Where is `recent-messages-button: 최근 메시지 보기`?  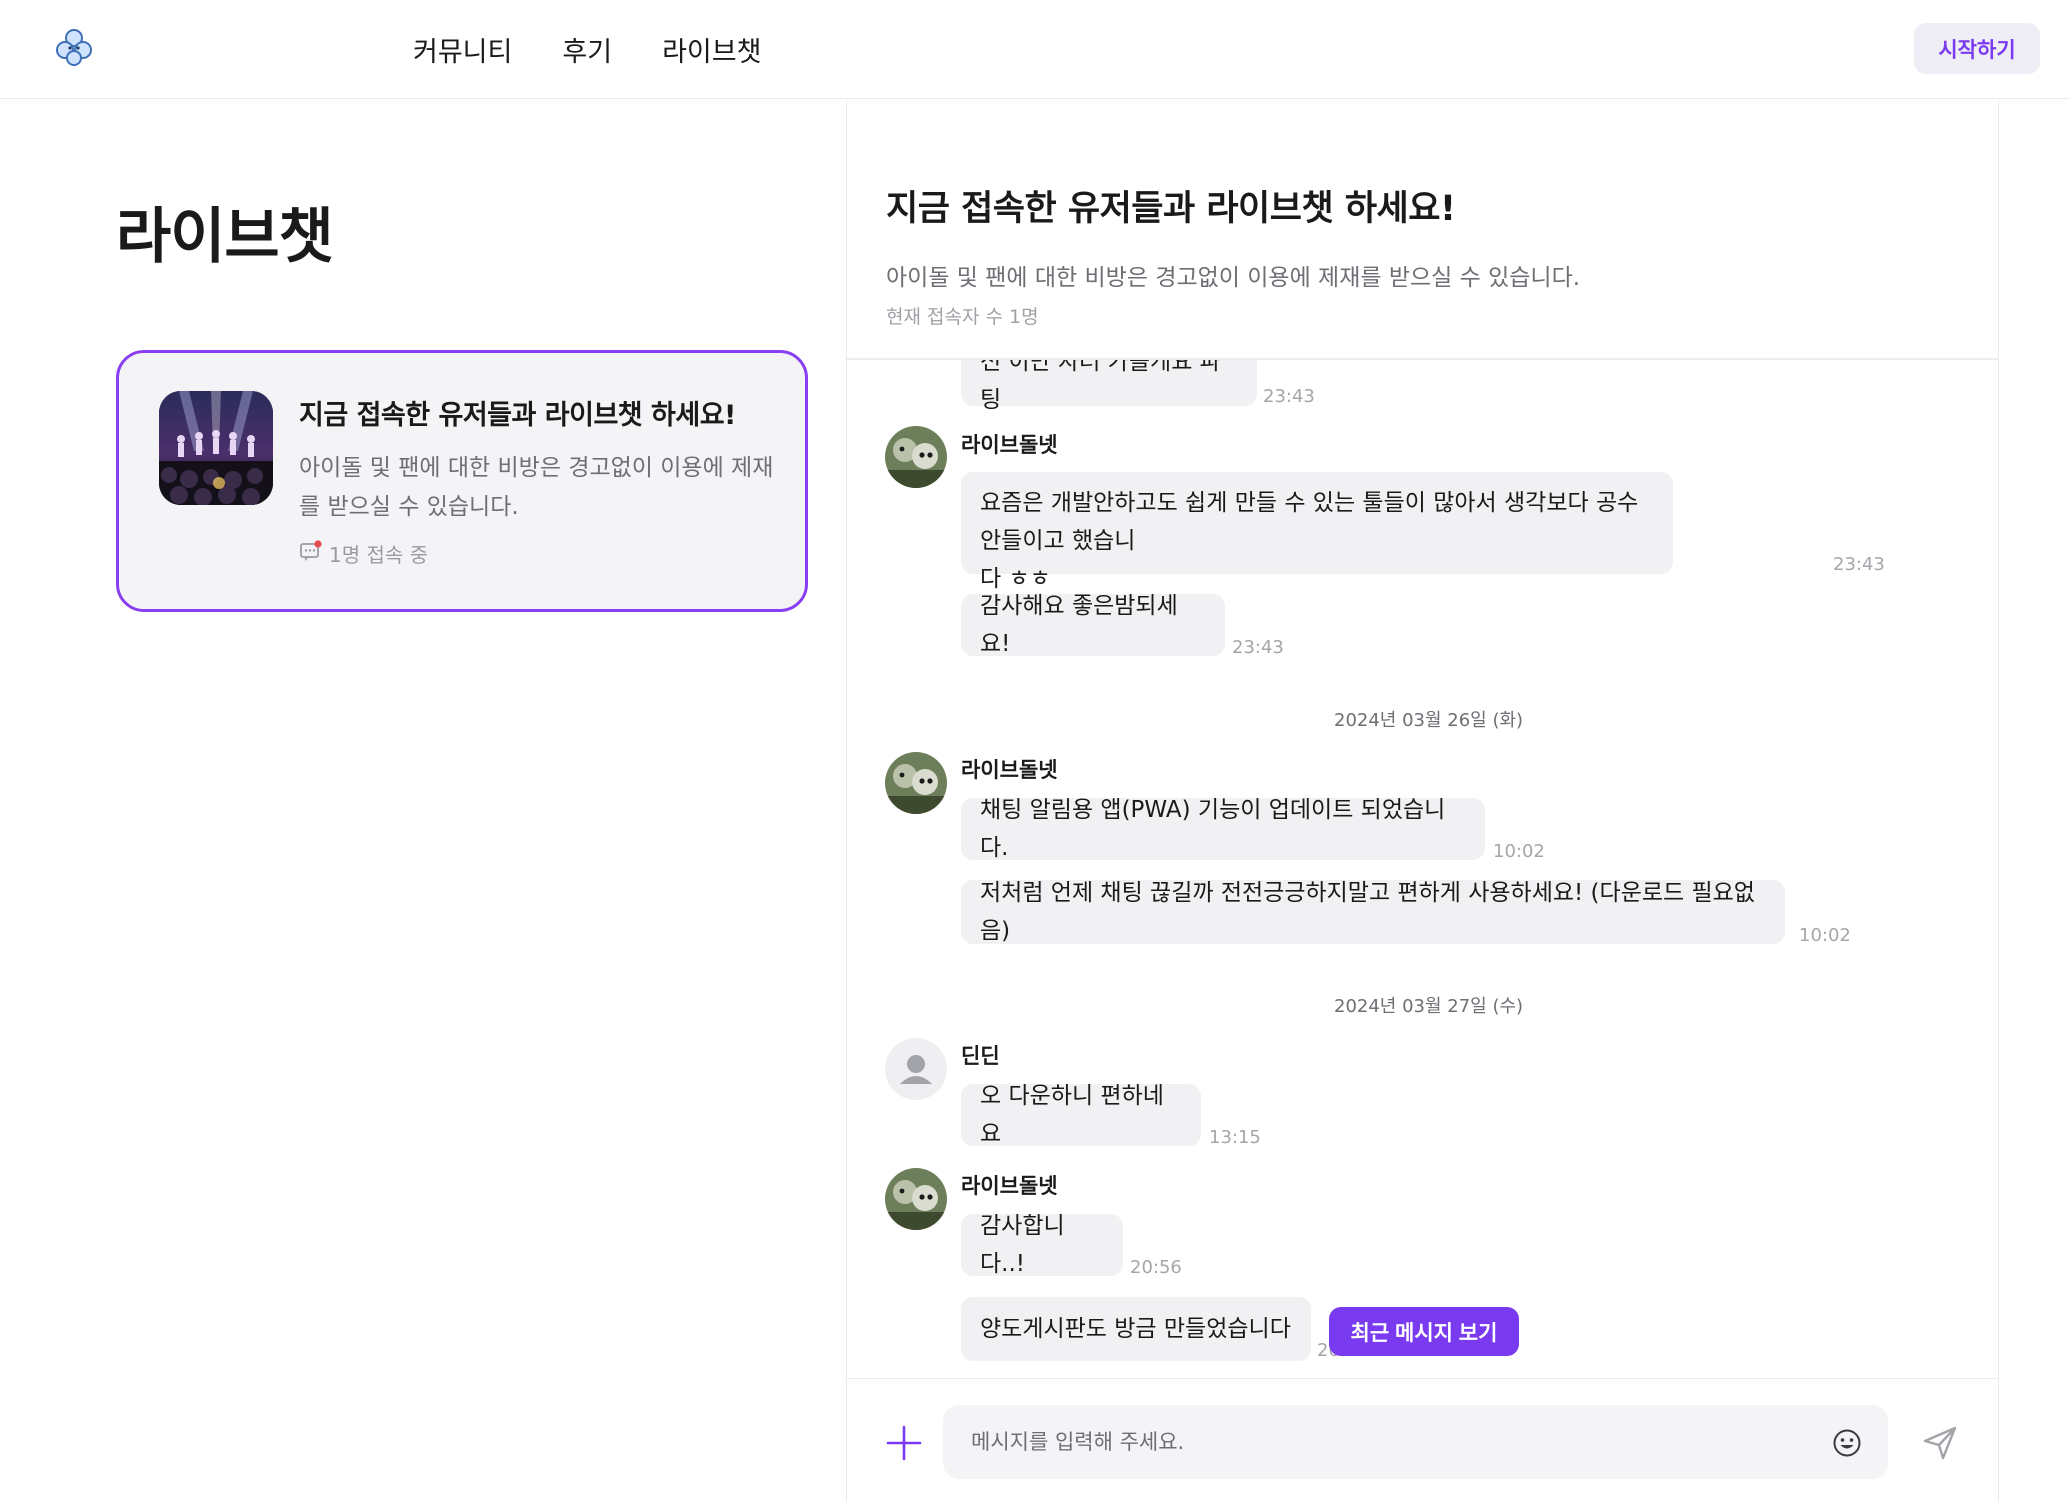 recent-messages-button: 최근 메시지 보기 is located at coordinates (1424, 1331).